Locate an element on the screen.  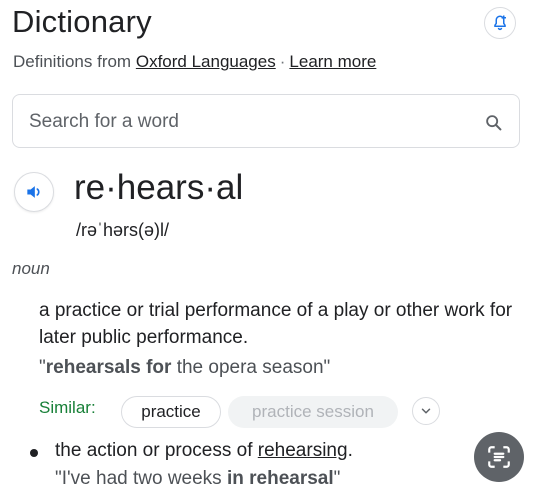
part-of-speech: noun is located at coordinates (31, 268).